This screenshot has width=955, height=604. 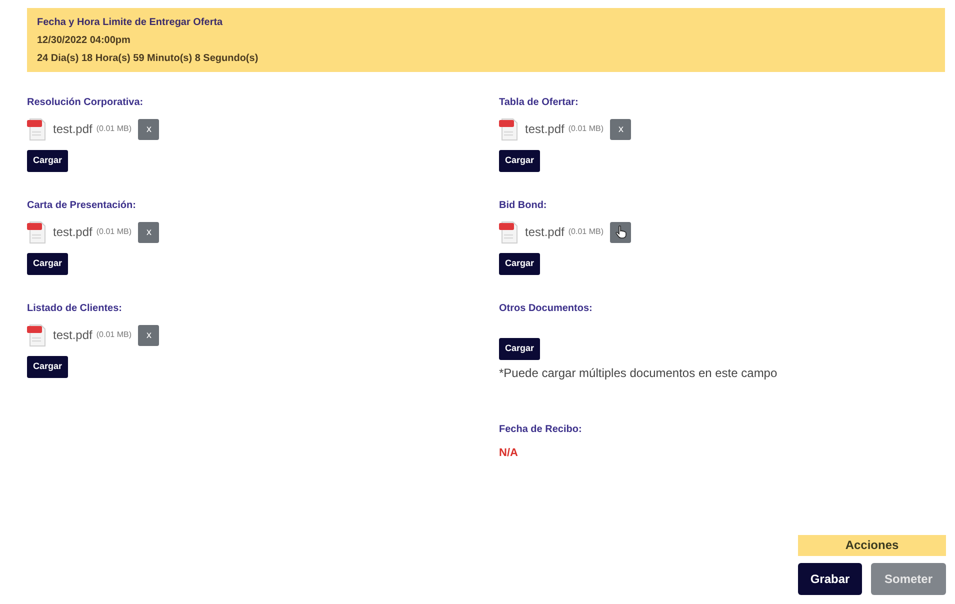 What do you see at coordinates (85, 102) in the screenshot?
I see `field-label: Resolución Corporativa:` at bounding box center [85, 102].